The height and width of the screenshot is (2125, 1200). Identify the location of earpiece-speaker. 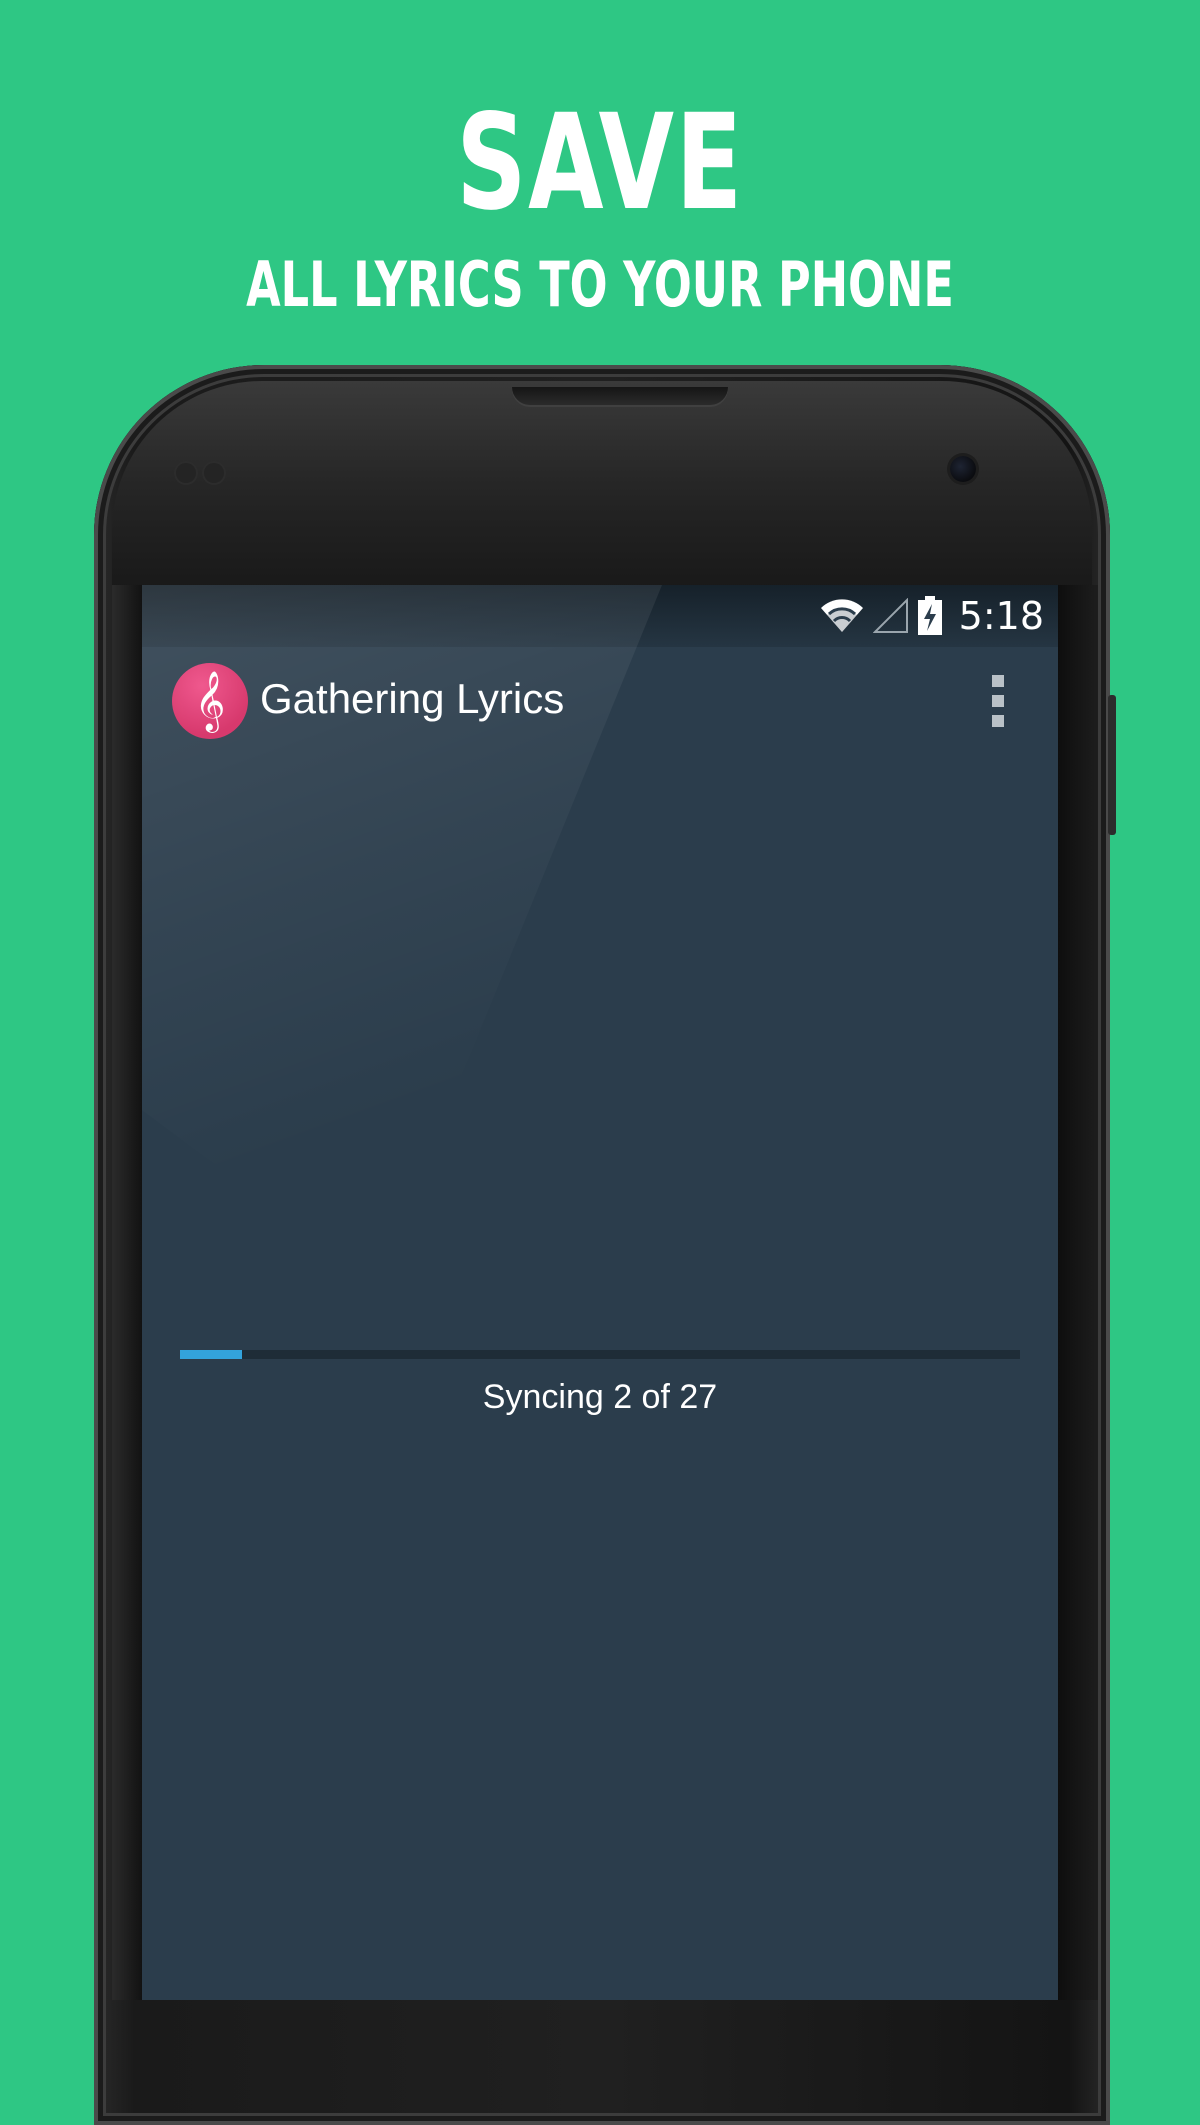
(620, 396).